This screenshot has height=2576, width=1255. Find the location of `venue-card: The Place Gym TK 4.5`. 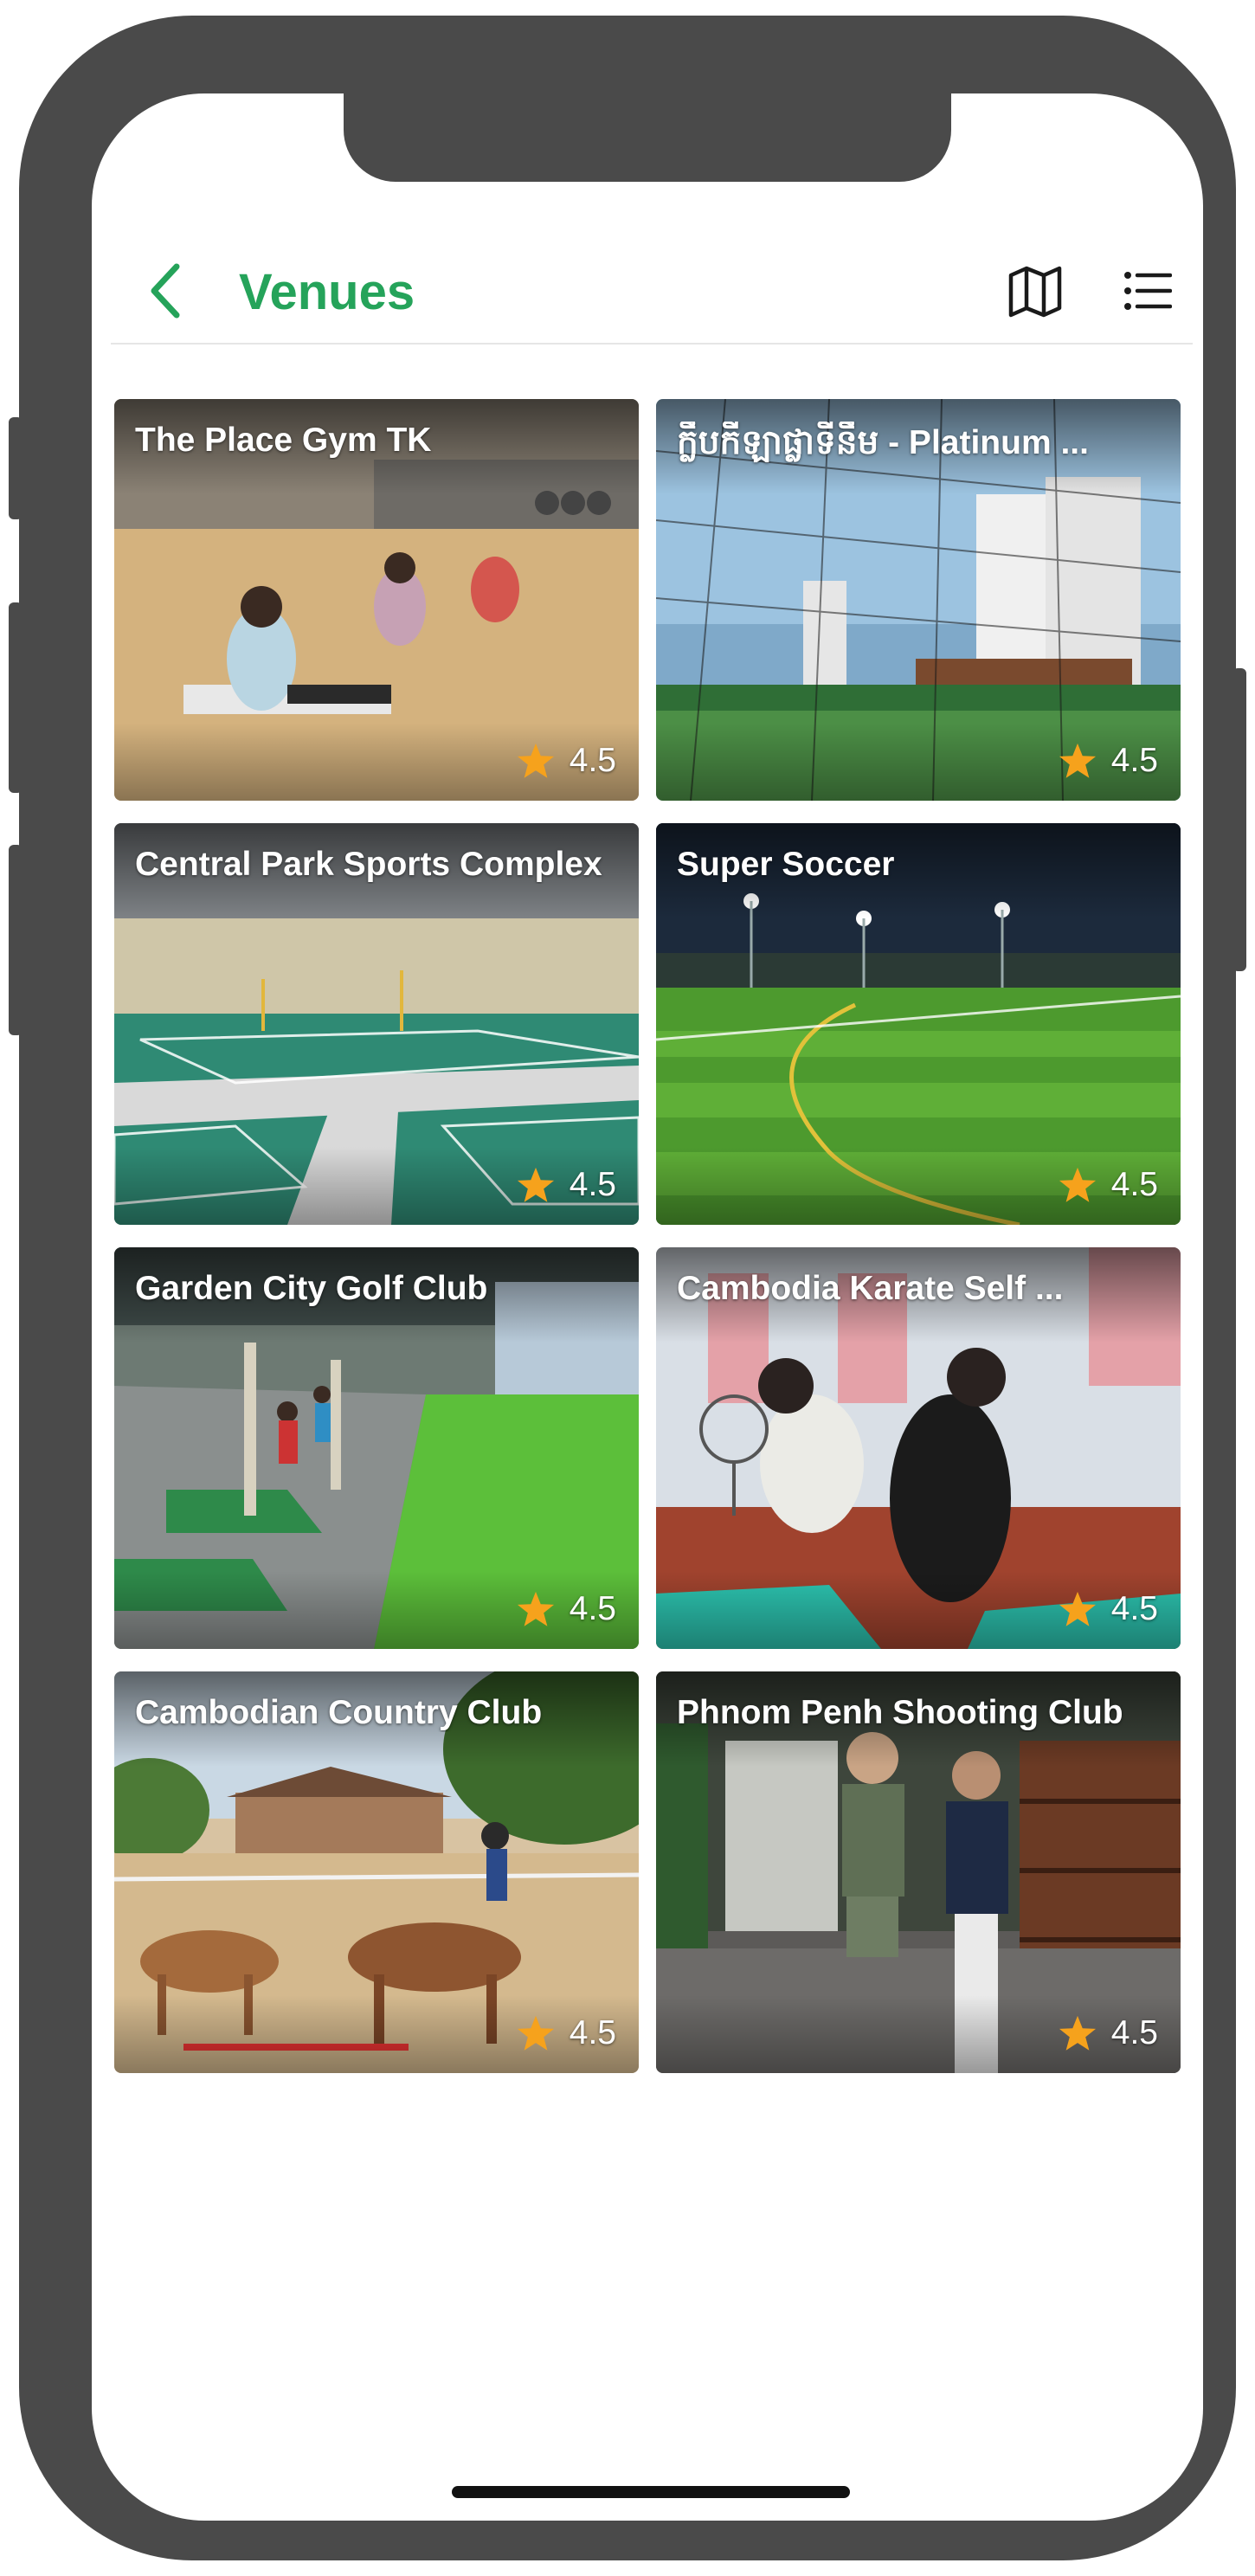

venue-card: The Place Gym TK 4.5 is located at coordinates (377, 600).